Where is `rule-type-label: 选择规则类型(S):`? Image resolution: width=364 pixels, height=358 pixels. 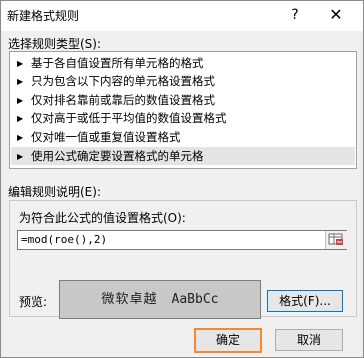 rule-type-label: 选择规则类型(S): is located at coordinates (55, 44).